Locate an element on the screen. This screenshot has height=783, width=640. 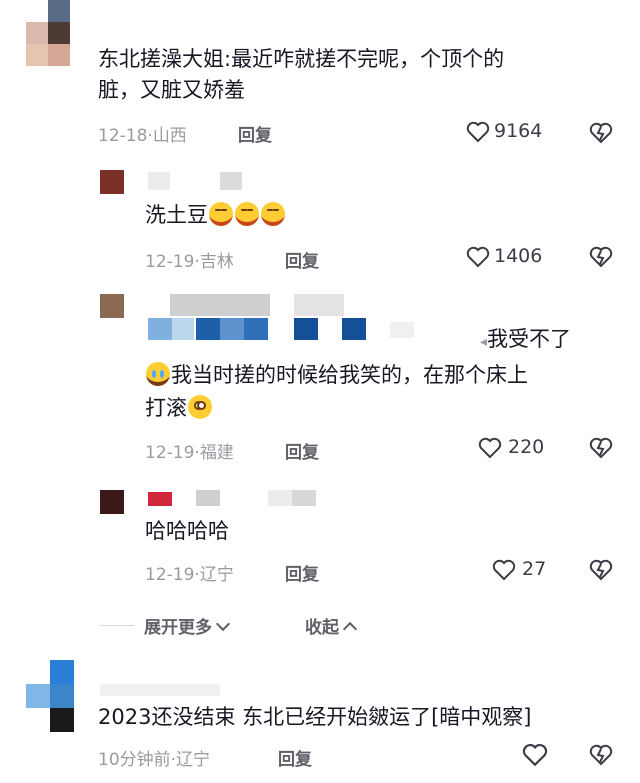
reply-target-text: 我受不了 is located at coordinates (529, 339).